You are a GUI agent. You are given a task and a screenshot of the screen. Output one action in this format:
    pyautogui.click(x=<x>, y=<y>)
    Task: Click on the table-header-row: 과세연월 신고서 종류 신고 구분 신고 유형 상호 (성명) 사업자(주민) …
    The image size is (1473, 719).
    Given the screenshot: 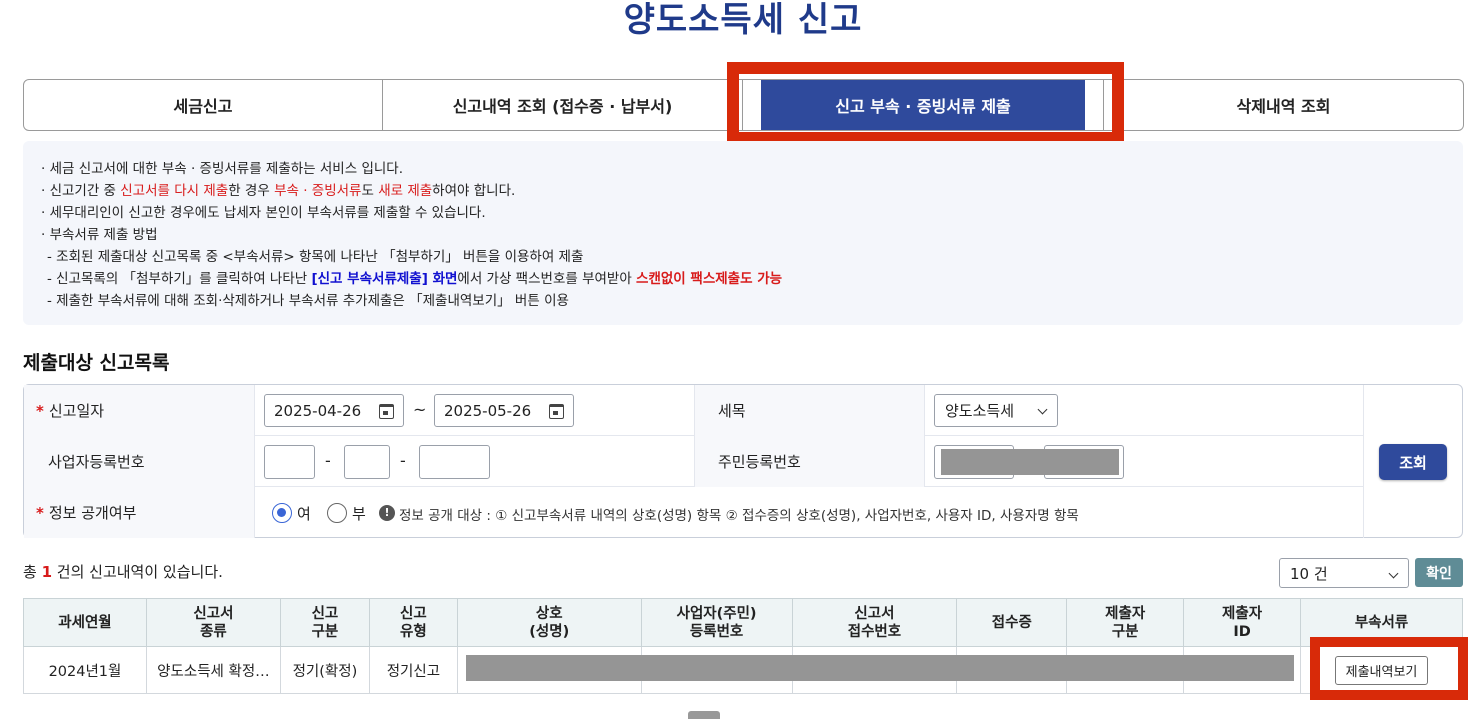 What is the action you would take?
    pyautogui.click(x=743, y=622)
    